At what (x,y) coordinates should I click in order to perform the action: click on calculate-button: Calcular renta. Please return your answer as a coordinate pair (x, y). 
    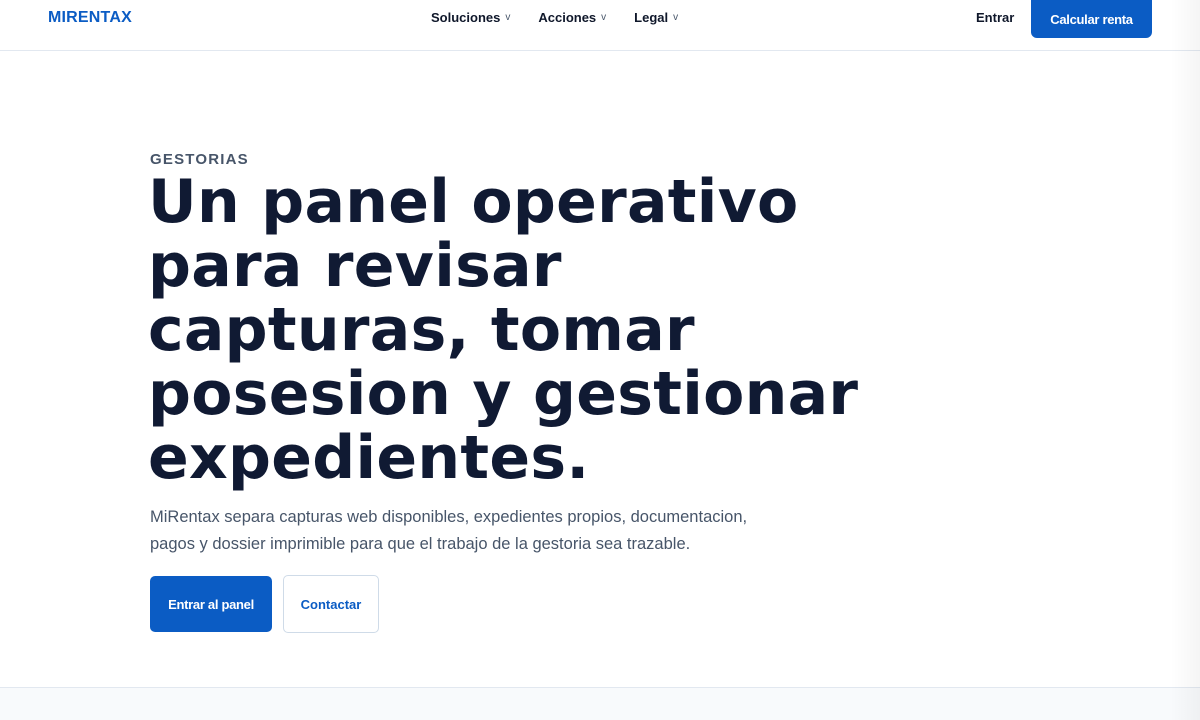
    Looking at the image, I should click on (1091, 19).